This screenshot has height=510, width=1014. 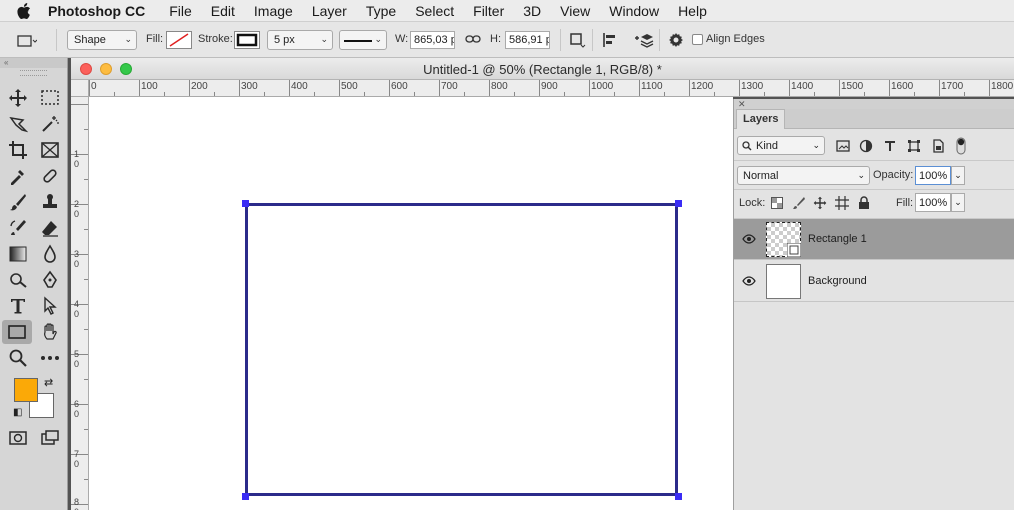 I want to click on ruler-v-label: 4, so click(x=77, y=304).